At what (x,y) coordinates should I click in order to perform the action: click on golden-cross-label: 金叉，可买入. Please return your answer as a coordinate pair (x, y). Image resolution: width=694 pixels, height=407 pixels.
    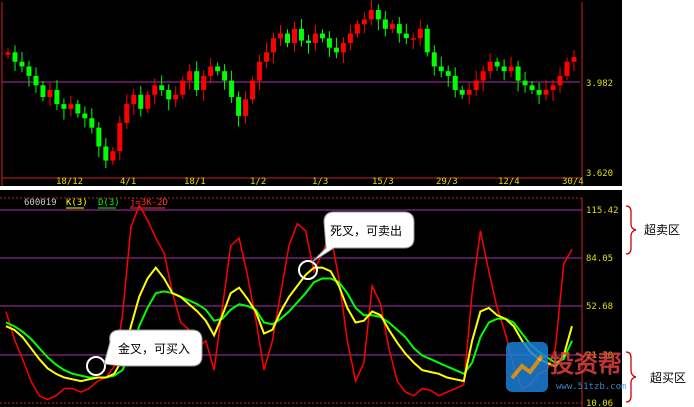
    Looking at the image, I should click on (154, 348).